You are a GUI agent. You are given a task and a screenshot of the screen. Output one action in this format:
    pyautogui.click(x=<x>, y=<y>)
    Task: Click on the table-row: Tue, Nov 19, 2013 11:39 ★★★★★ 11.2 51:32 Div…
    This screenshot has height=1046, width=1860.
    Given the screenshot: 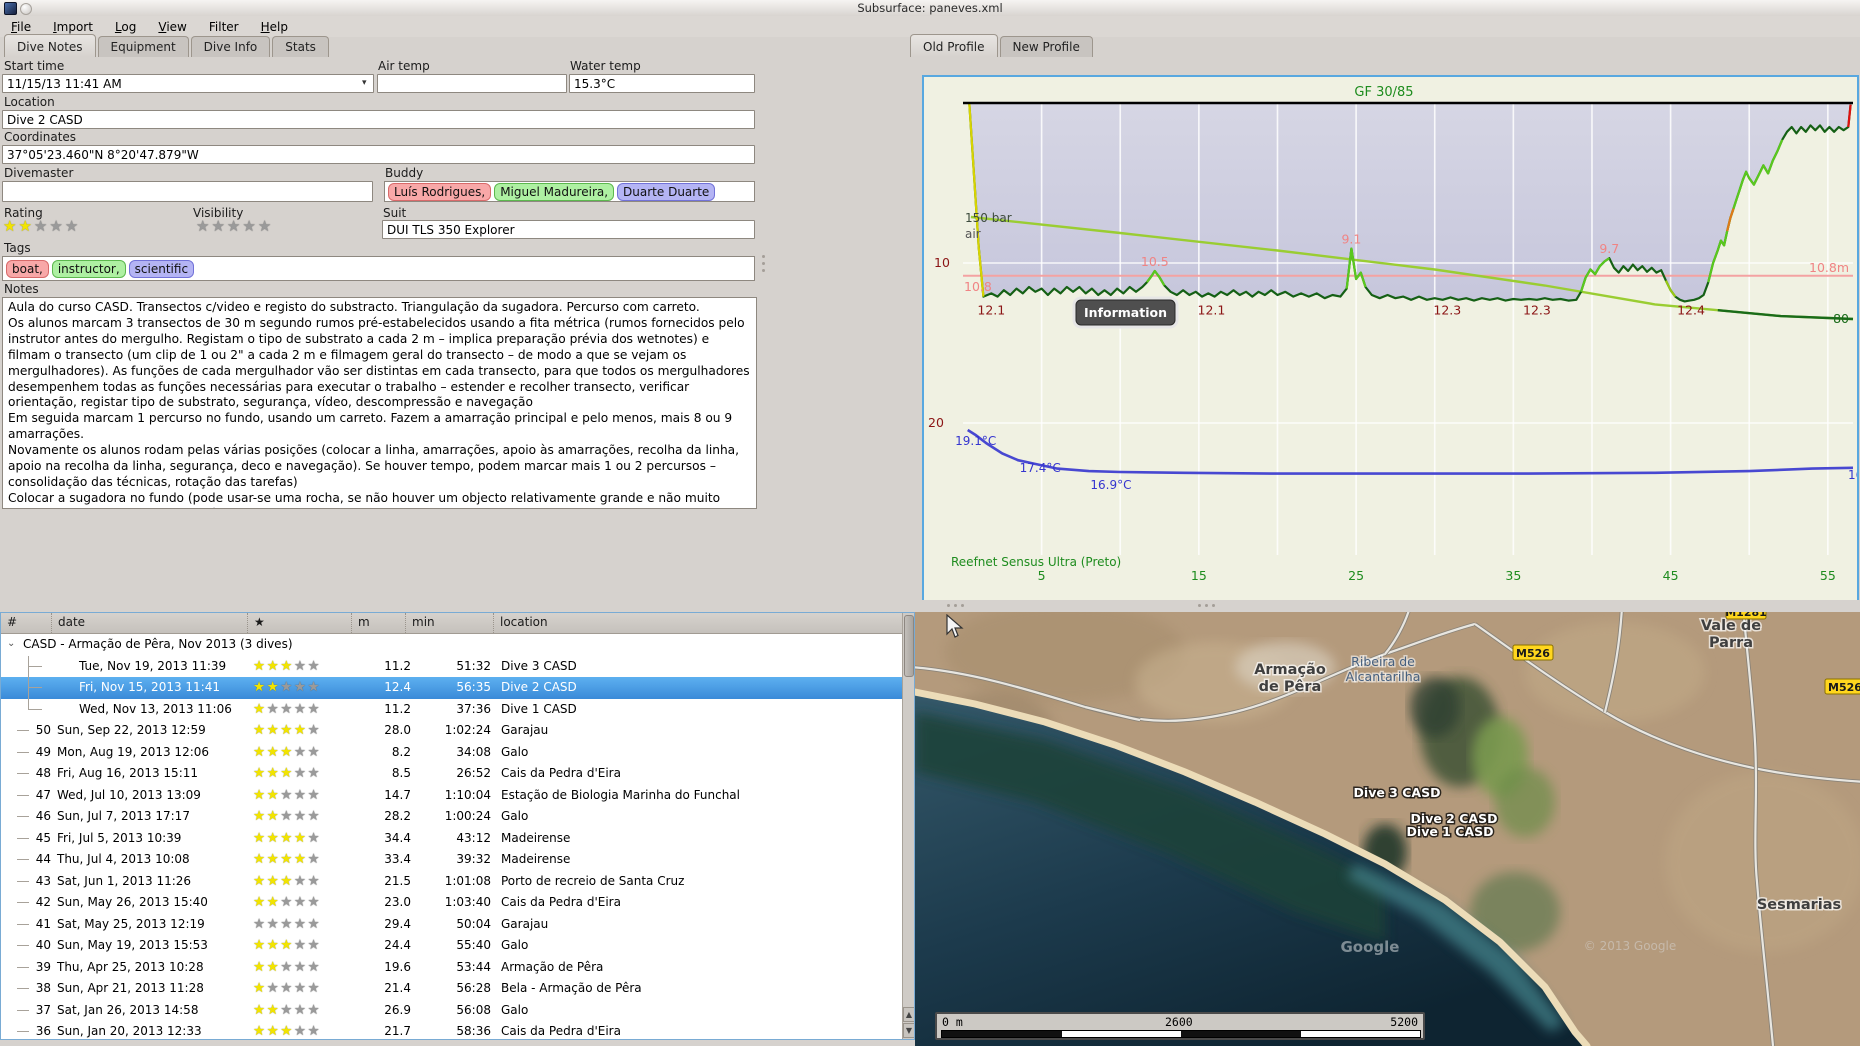 What is the action you would take?
    pyautogui.click(x=451, y=666)
    